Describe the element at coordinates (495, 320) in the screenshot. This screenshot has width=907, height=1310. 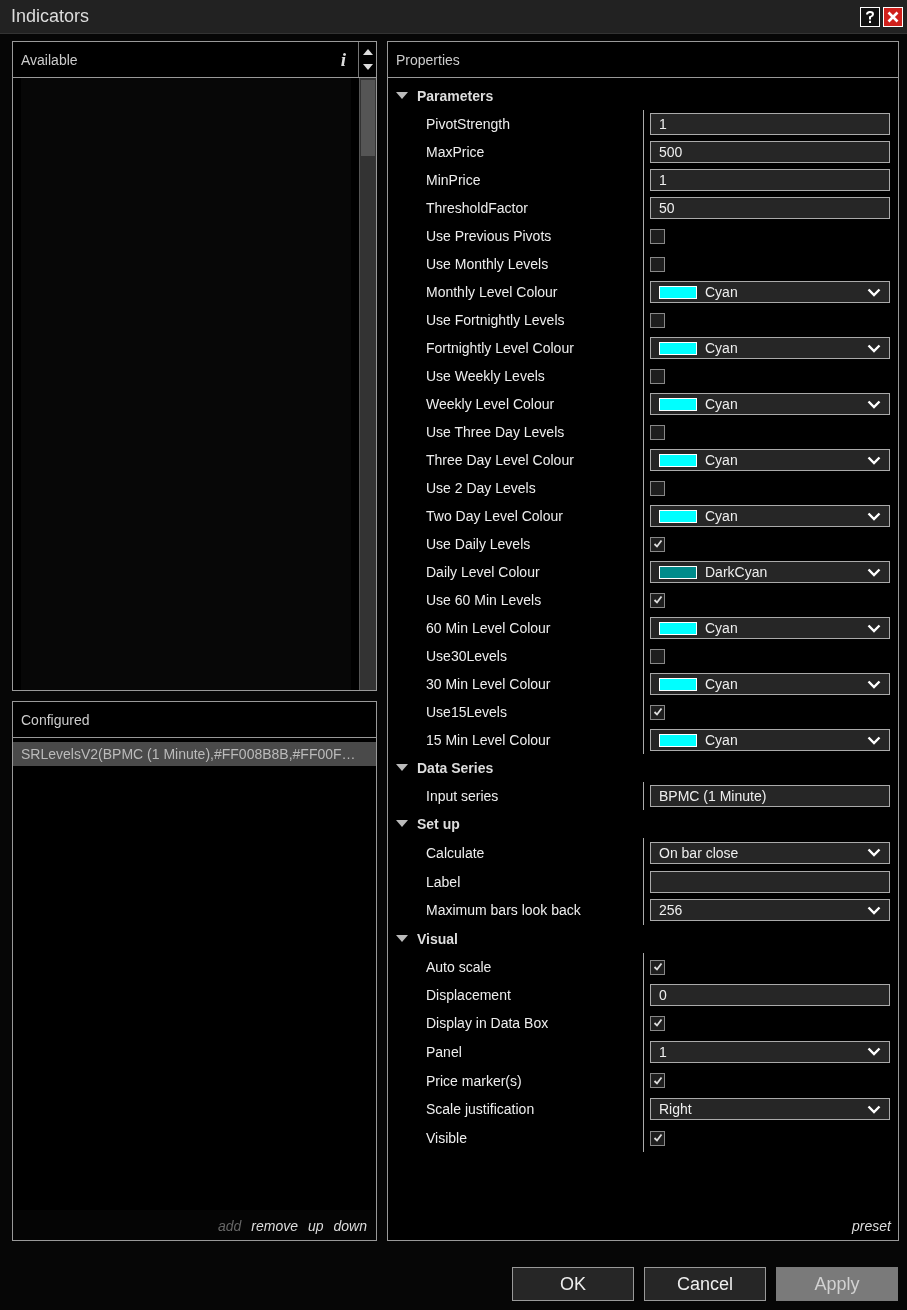
I see `property-label: Use Fortnightly Levels` at that location.